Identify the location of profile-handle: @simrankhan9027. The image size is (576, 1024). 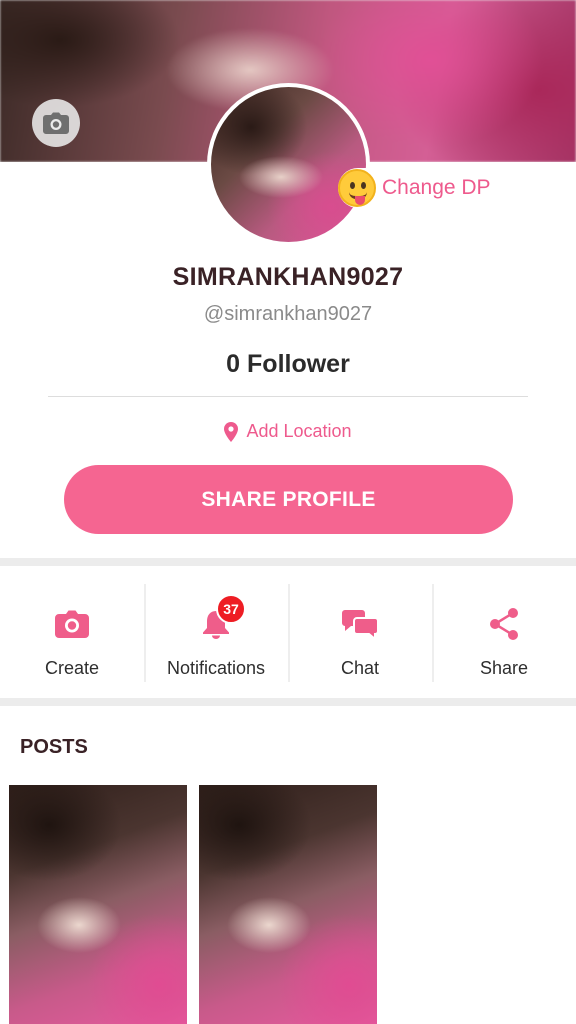
(288, 314).